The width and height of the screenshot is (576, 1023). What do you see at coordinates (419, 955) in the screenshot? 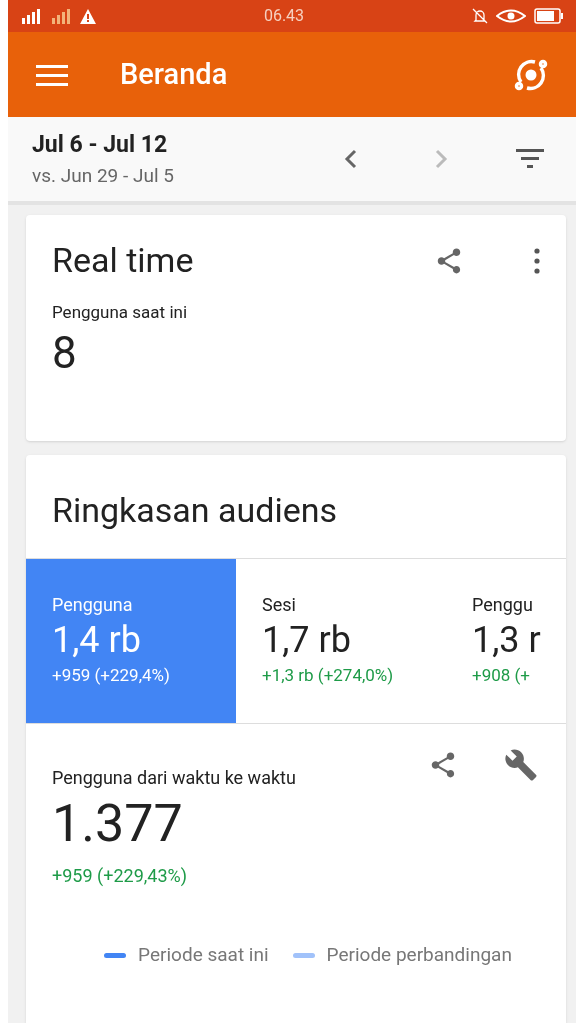
I see `legend-label: Periode perbandingan` at bounding box center [419, 955].